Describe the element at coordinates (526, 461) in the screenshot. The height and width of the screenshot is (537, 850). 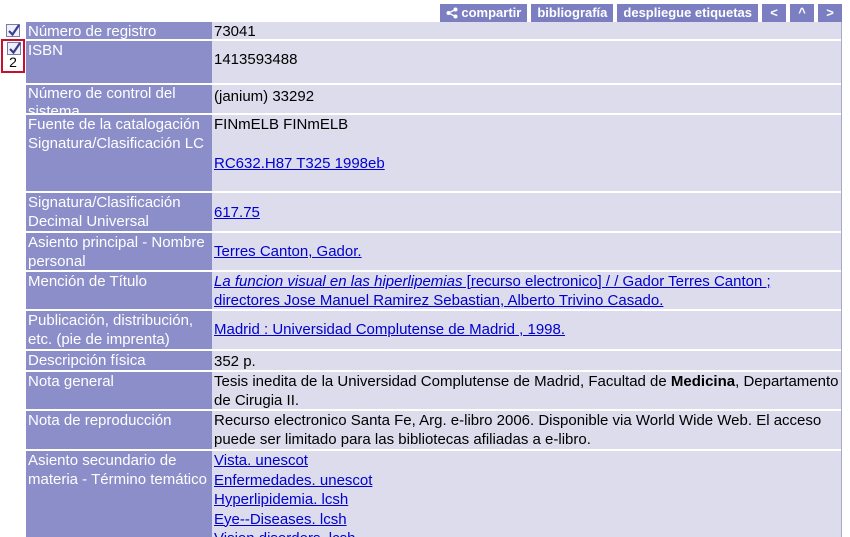
I see `subject-link: Vista. unescot` at that location.